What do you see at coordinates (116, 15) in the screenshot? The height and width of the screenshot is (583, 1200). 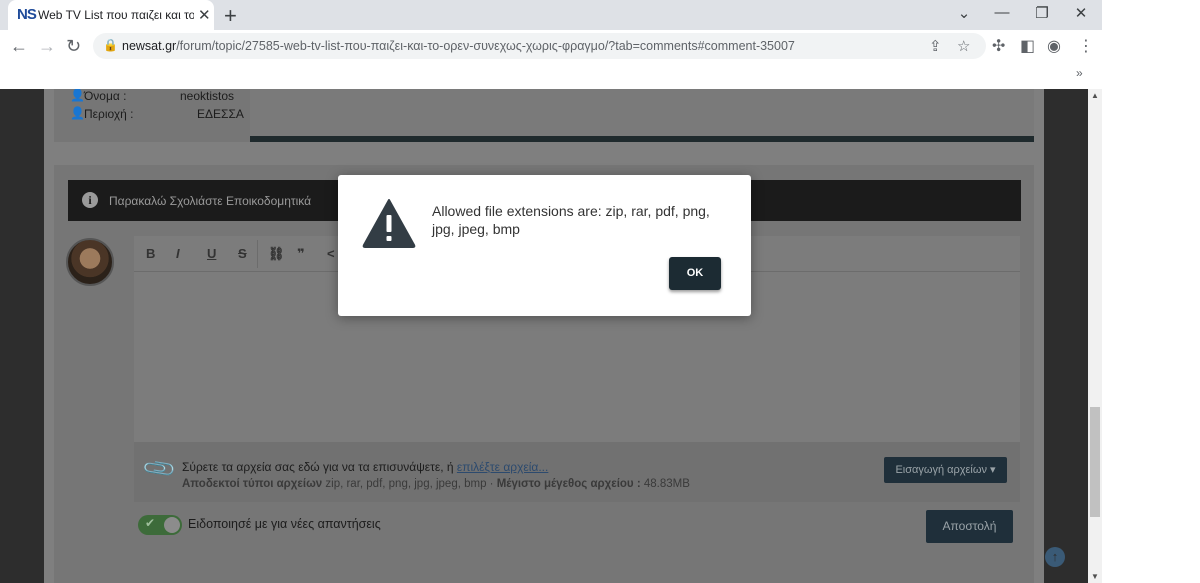 I see `tab-title: Web TV List που παιζει και το Ο` at bounding box center [116, 15].